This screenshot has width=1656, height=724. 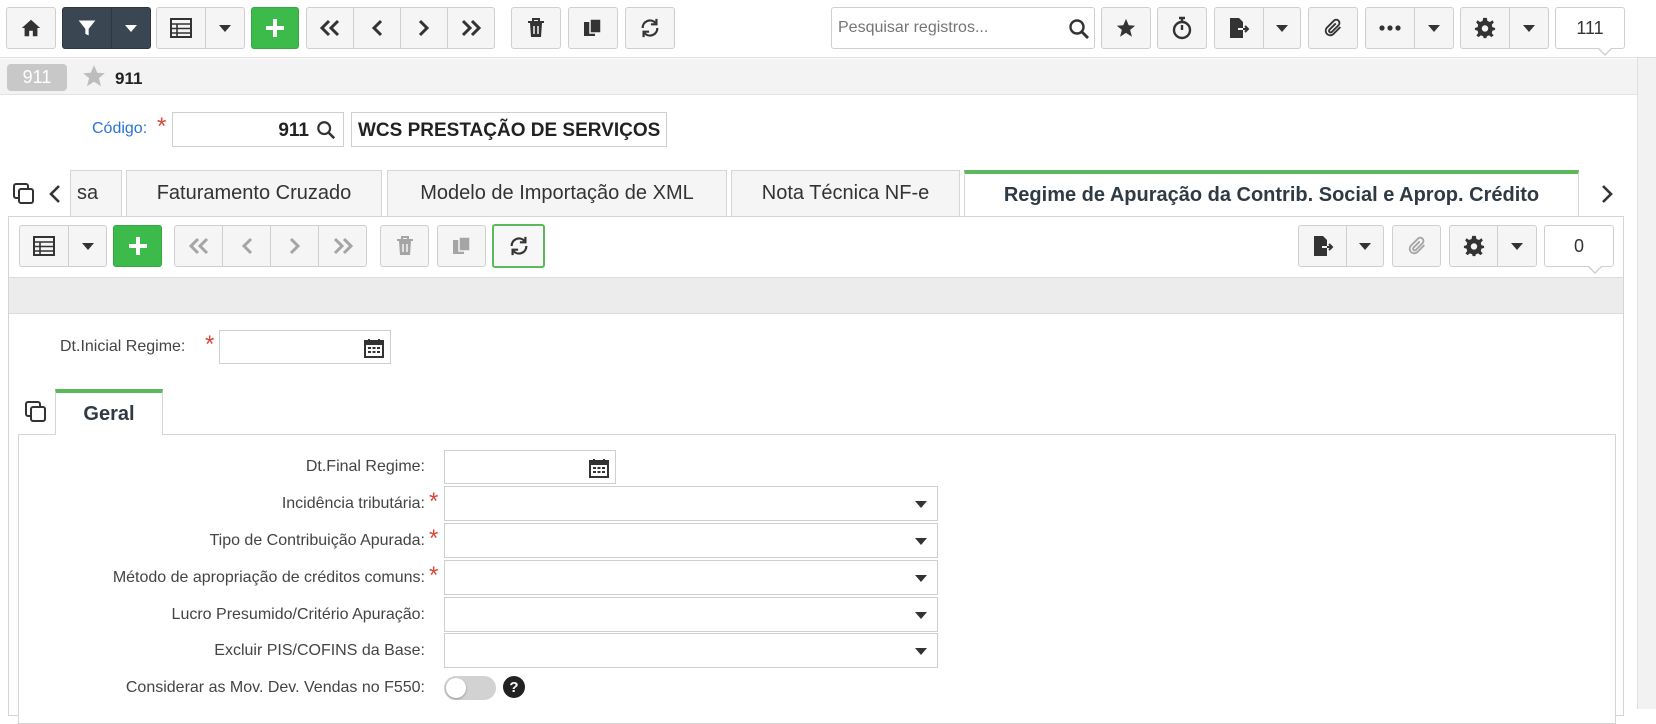 I want to click on grid-view-button, so click(x=181, y=28).